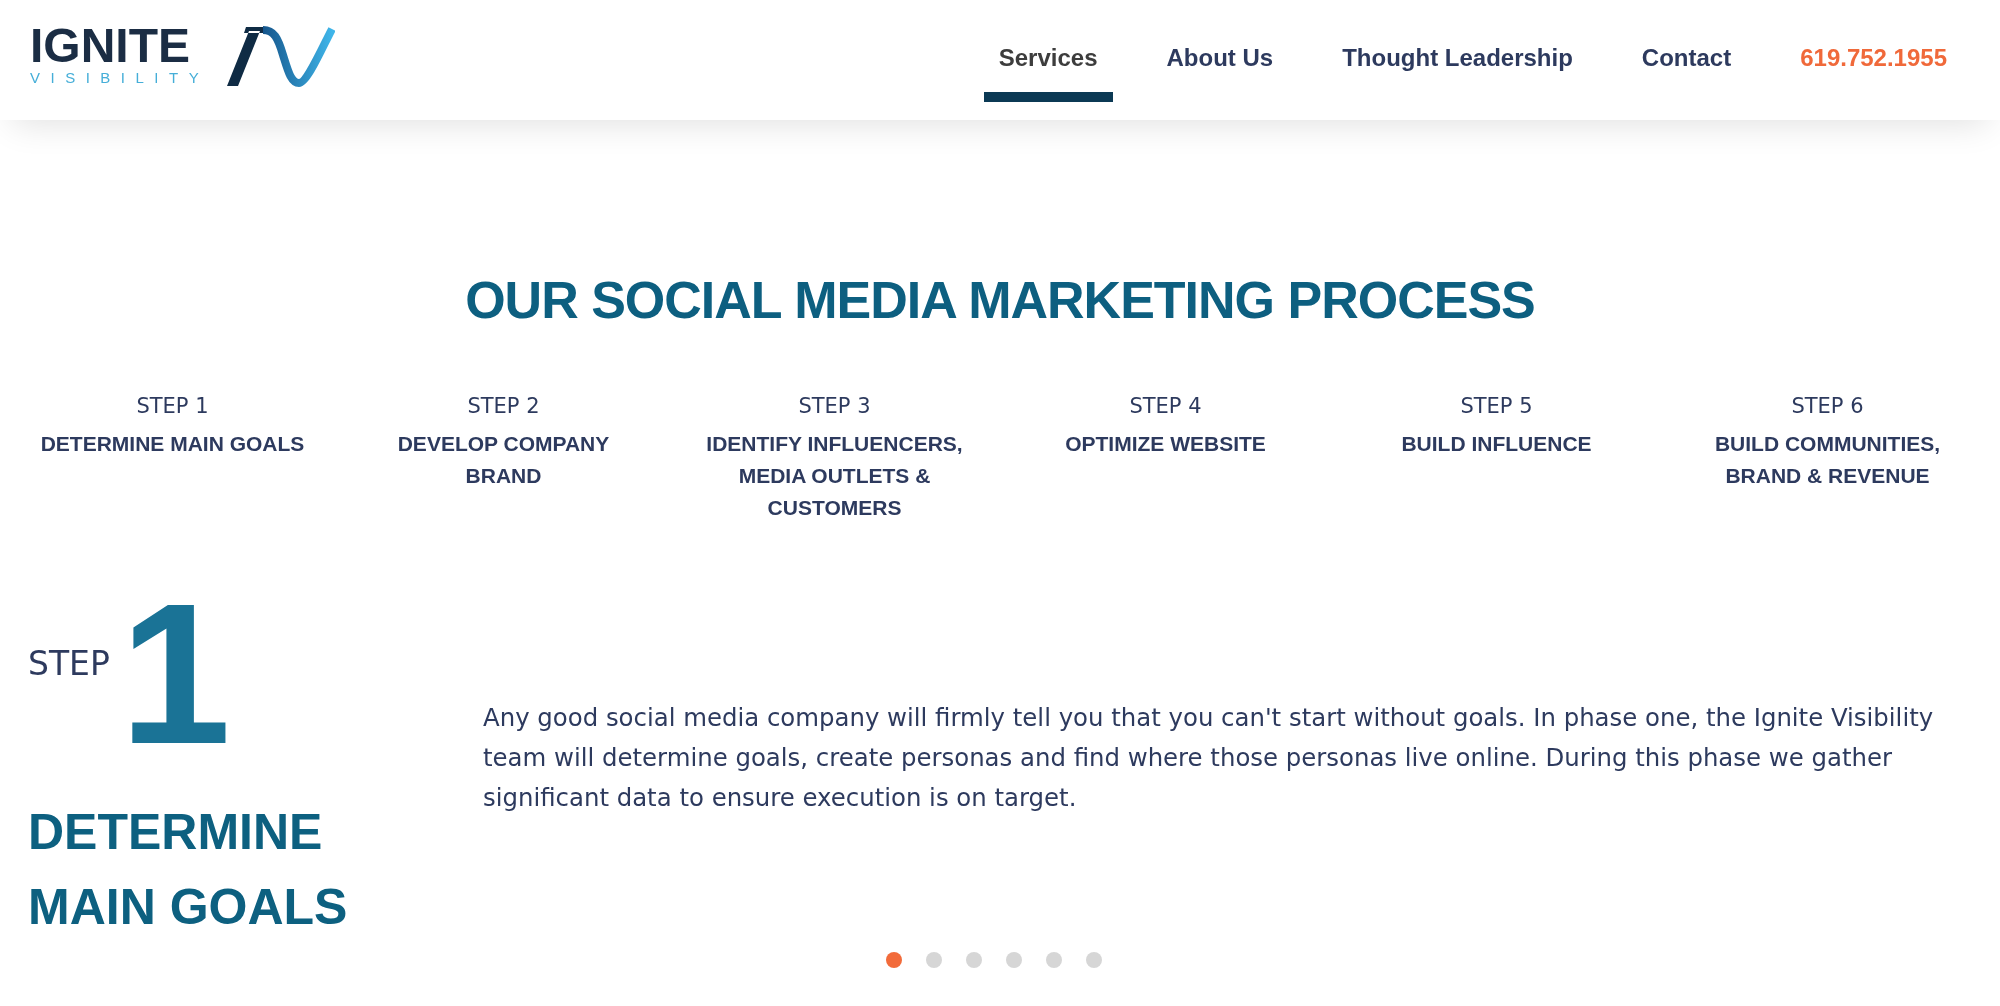 This screenshot has width=2000, height=1006. What do you see at coordinates (503, 460) in the screenshot?
I see `step-title: DEVELOP COMPANY BRAND` at bounding box center [503, 460].